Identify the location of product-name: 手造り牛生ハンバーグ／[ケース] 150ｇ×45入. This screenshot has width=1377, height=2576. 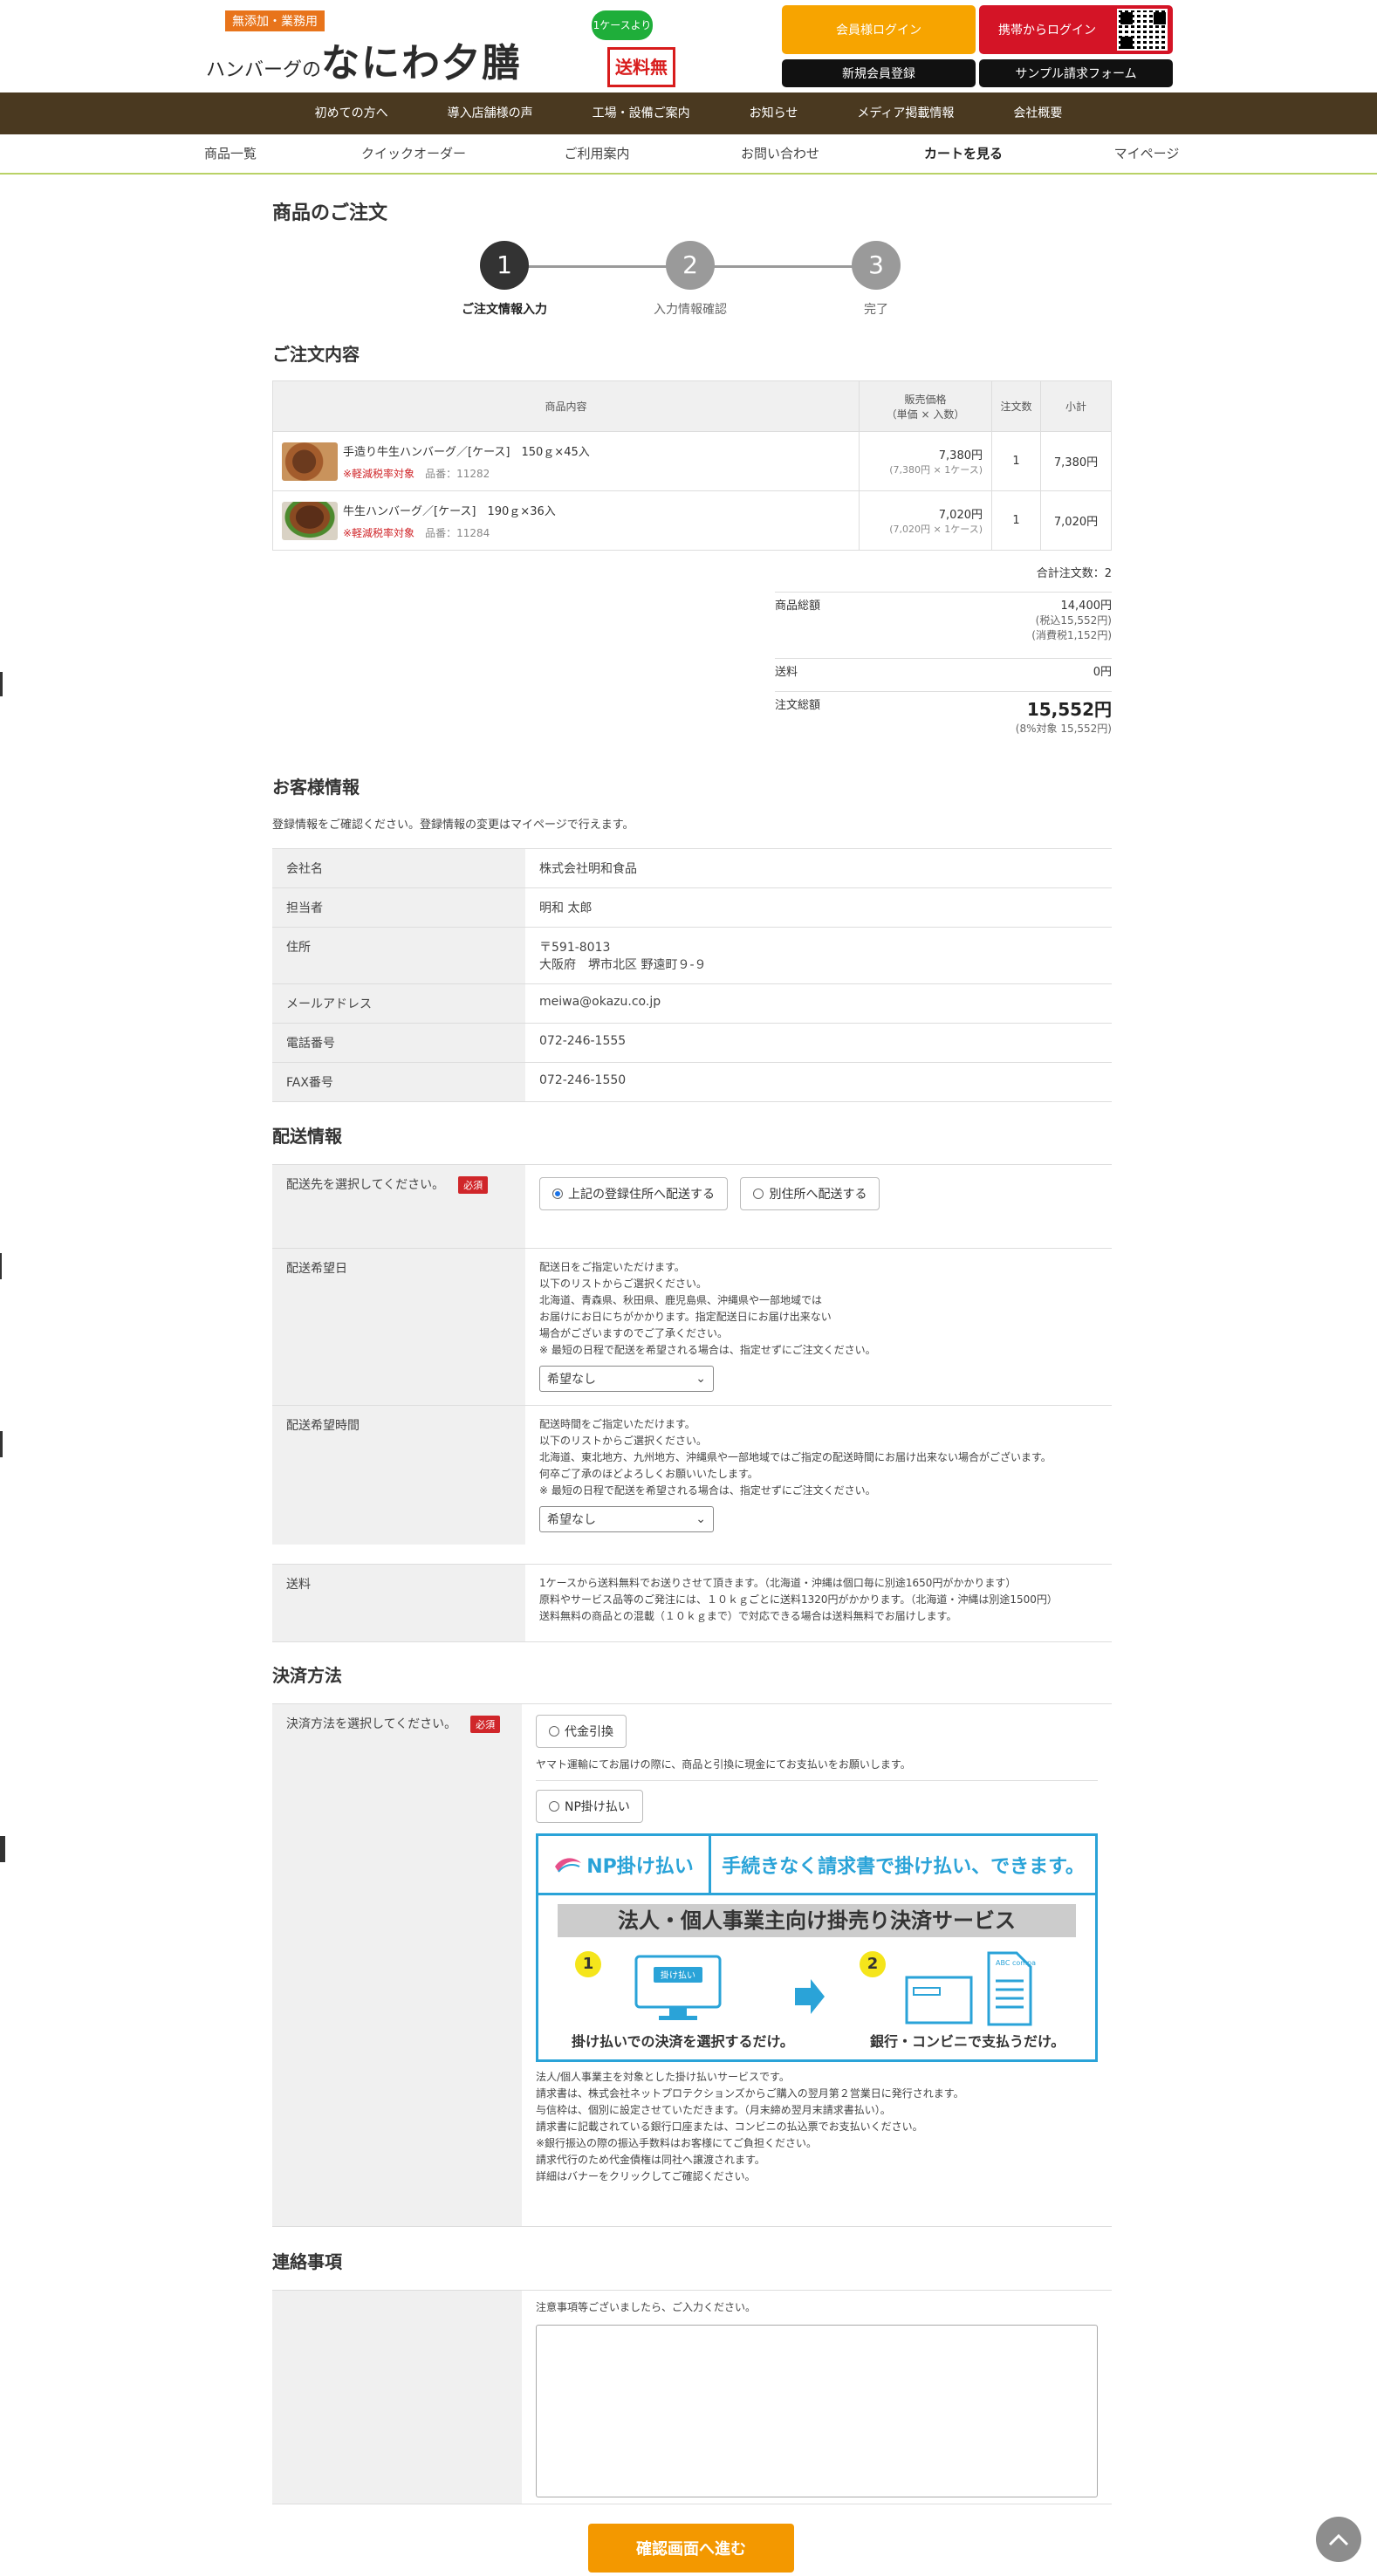
(467, 451).